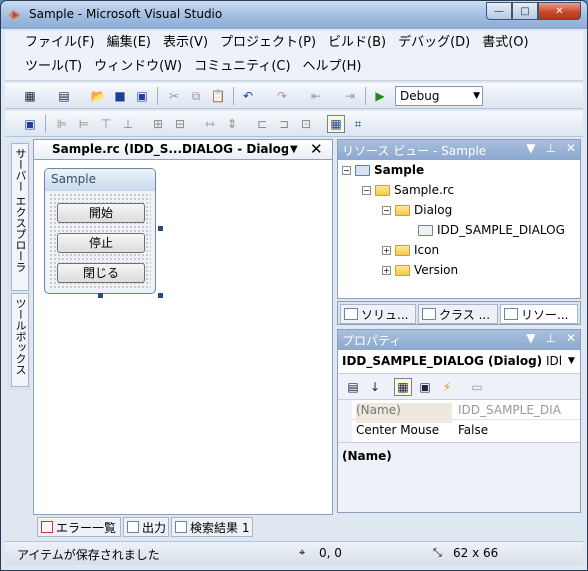  What do you see at coordinates (30, 124) in the screenshot?
I see `test-dialog-icon: ▣` at bounding box center [30, 124].